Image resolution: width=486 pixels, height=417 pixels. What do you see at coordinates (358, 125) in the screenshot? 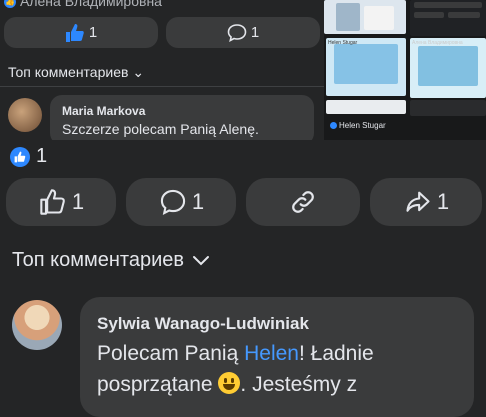
I see `thumbnail-author: Helen Stugar` at bounding box center [358, 125].